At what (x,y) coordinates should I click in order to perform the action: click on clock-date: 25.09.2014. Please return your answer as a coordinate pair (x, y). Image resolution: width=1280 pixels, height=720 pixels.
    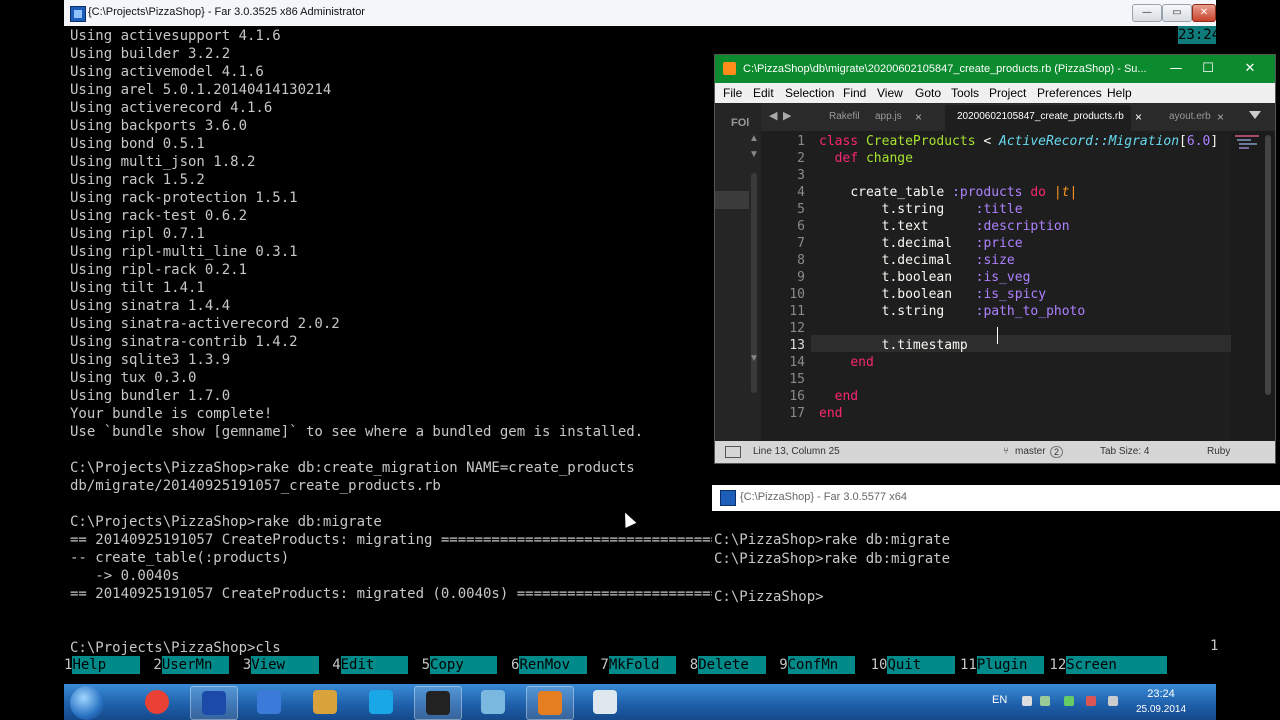
    Looking at the image, I should click on (1161, 709).